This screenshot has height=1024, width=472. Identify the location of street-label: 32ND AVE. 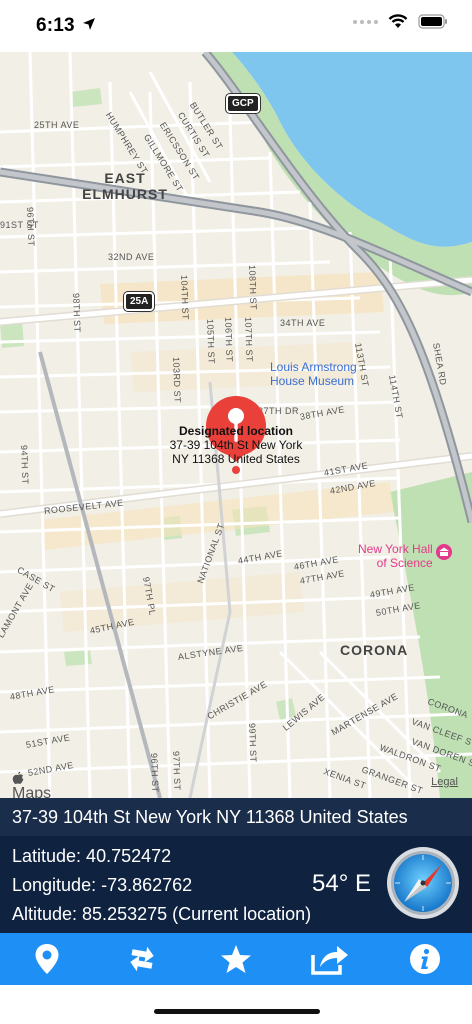
(131, 257).